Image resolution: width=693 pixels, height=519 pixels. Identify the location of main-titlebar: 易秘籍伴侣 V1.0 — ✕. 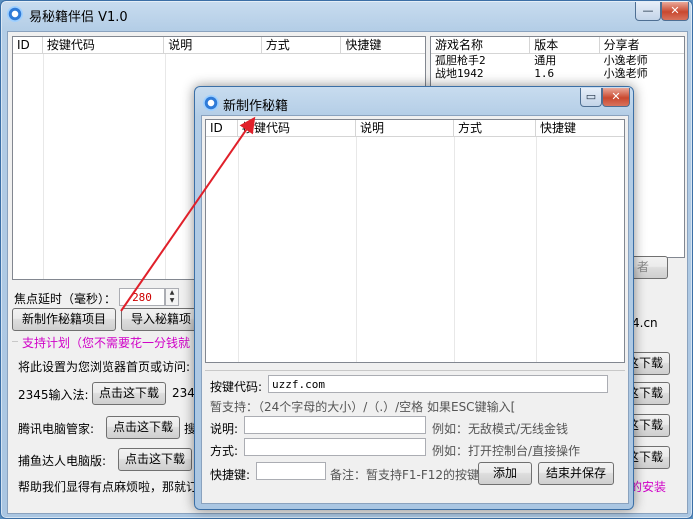
(346, 15).